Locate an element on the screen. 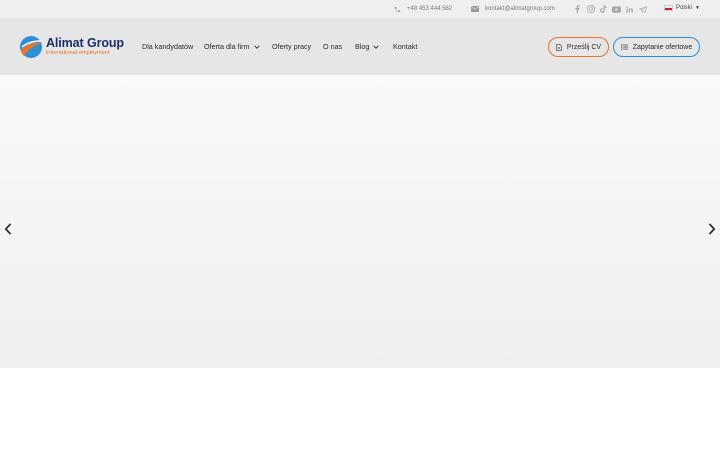 This screenshot has height=450, width=720. phone-icon is located at coordinates (397, 9).